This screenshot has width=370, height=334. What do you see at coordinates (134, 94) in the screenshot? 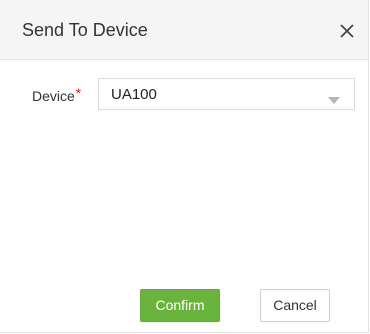
I see `device-select-value: UA100` at bounding box center [134, 94].